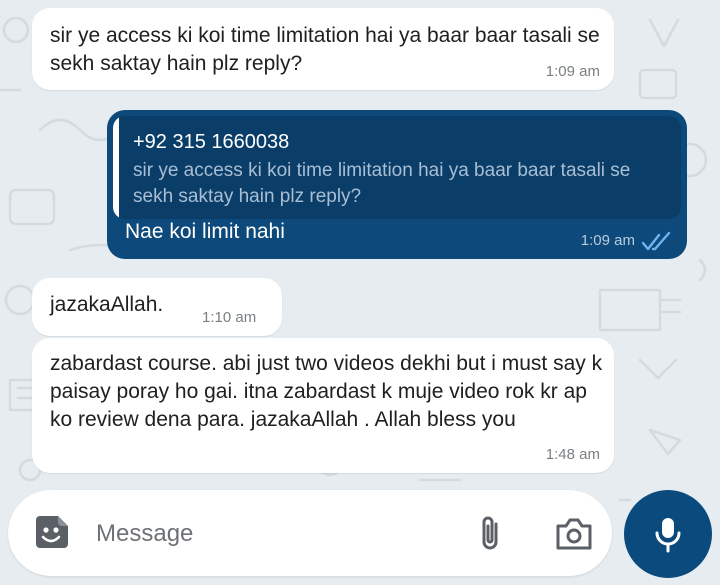  I want to click on paperclip-icon, so click(490, 534).